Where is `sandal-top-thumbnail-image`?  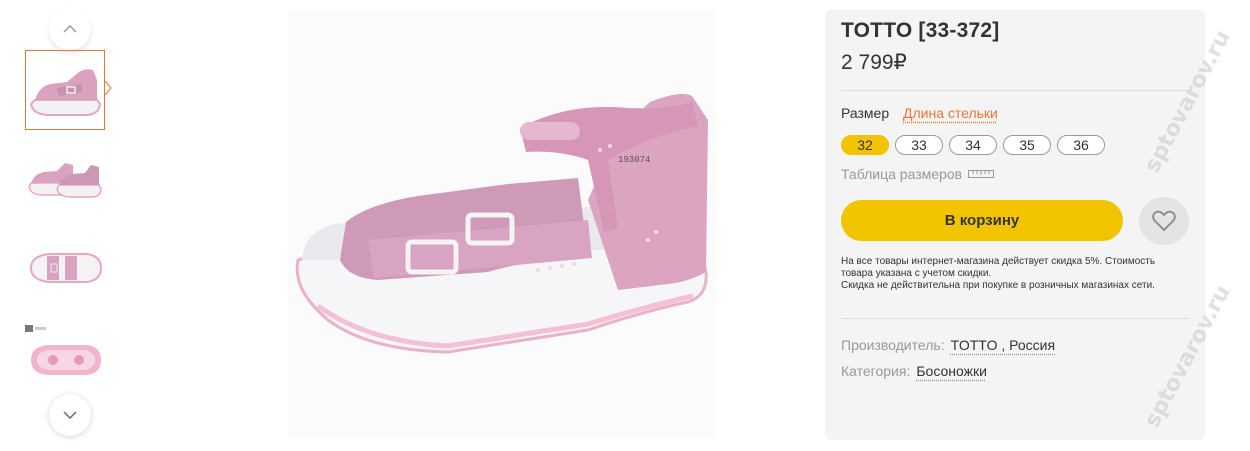 sandal-top-thumbnail-image is located at coordinates (66, 268).